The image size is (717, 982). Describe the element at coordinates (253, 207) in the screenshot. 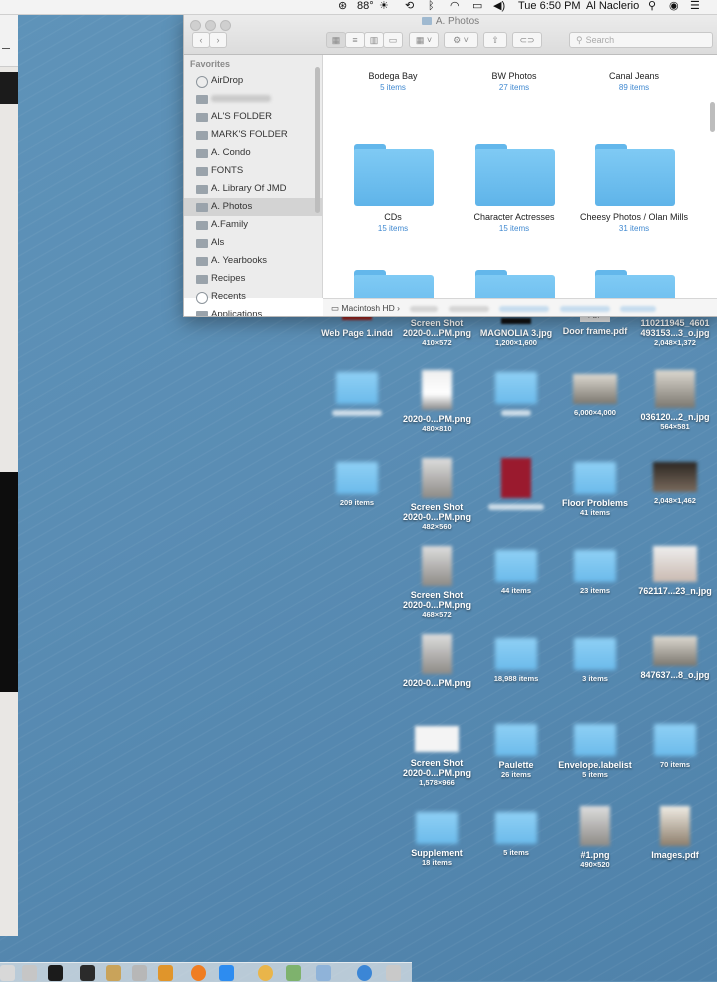

I see `sidebar-item-a-photos: A. Photos` at that location.